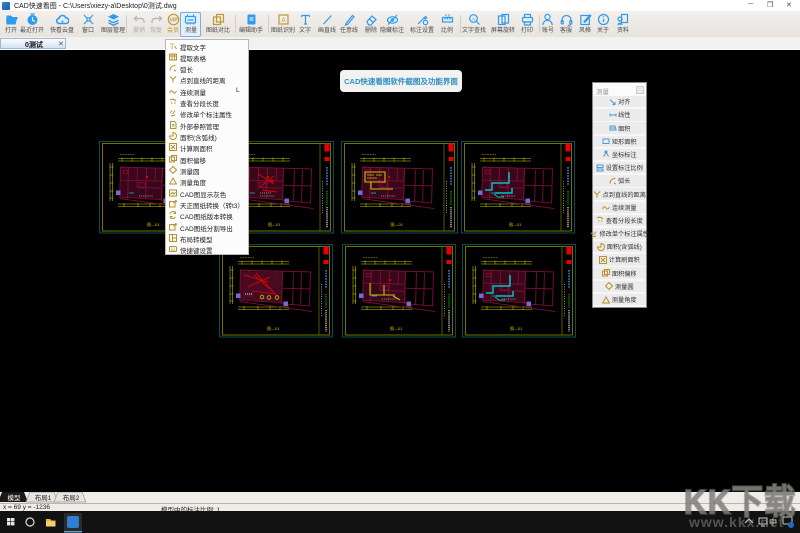 The width and height of the screenshot is (800, 533). I want to click on svg-text: 布局1, so click(43, 497).